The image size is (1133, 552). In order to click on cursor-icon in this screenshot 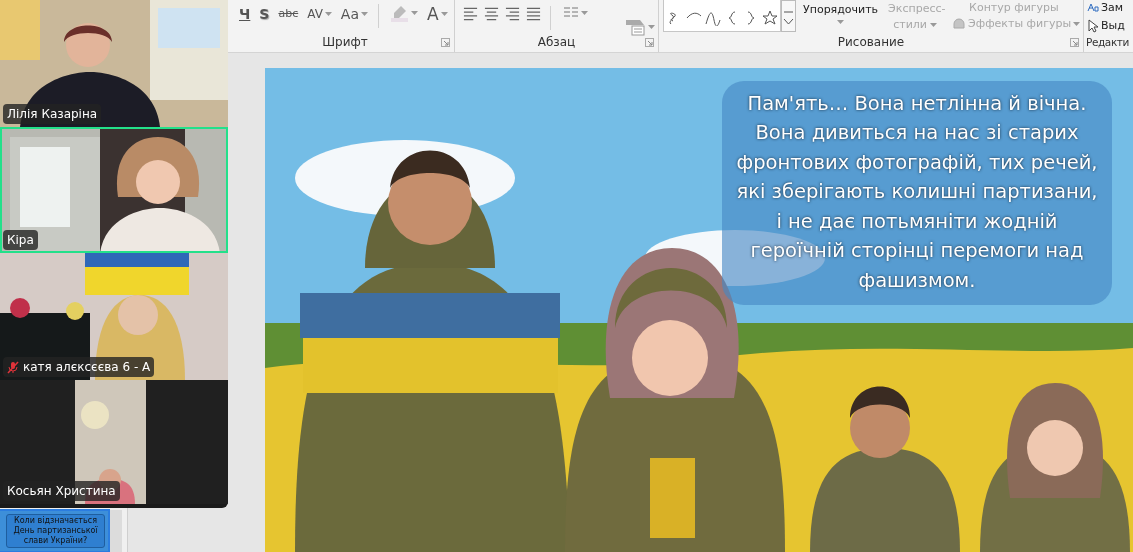, I will do `click(1093, 25)`.